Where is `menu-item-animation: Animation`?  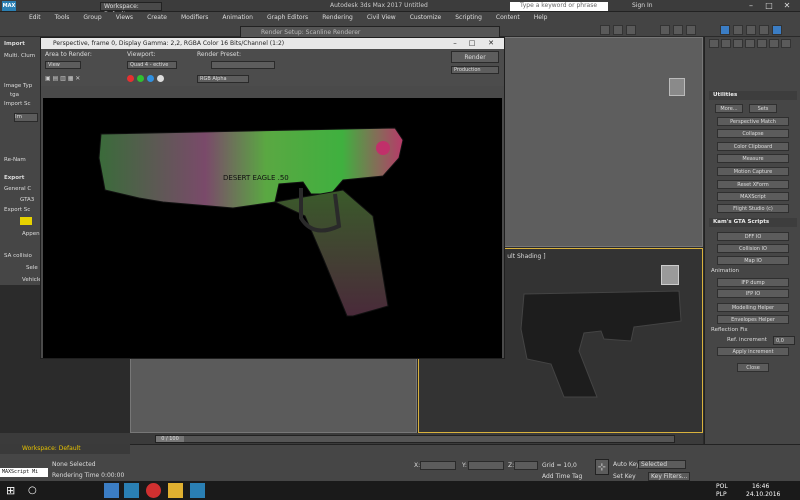
menu-item-animation: Animation is located at coordinates (237, 17).